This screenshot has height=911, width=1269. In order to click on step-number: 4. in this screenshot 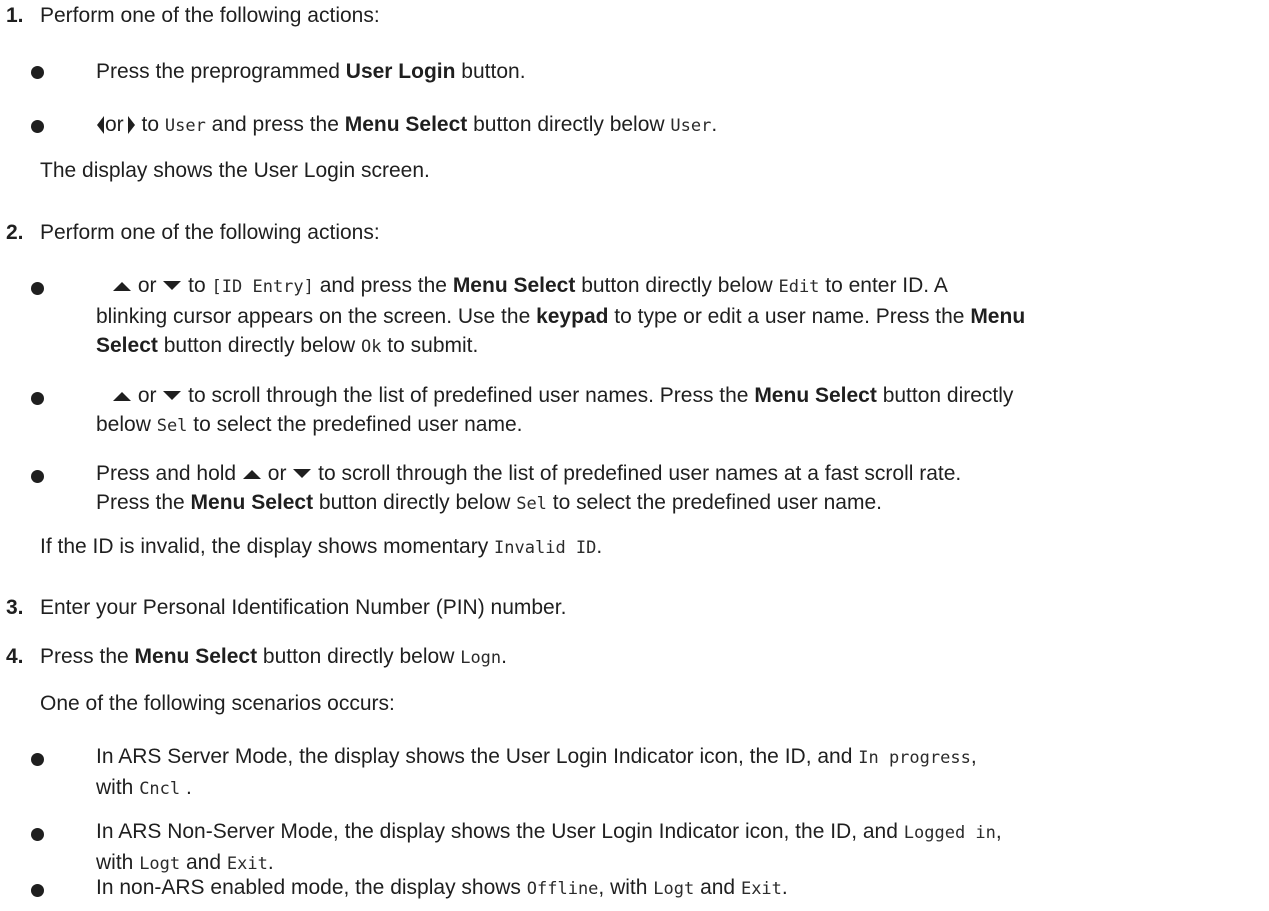, I will do `click(15, 656)`.